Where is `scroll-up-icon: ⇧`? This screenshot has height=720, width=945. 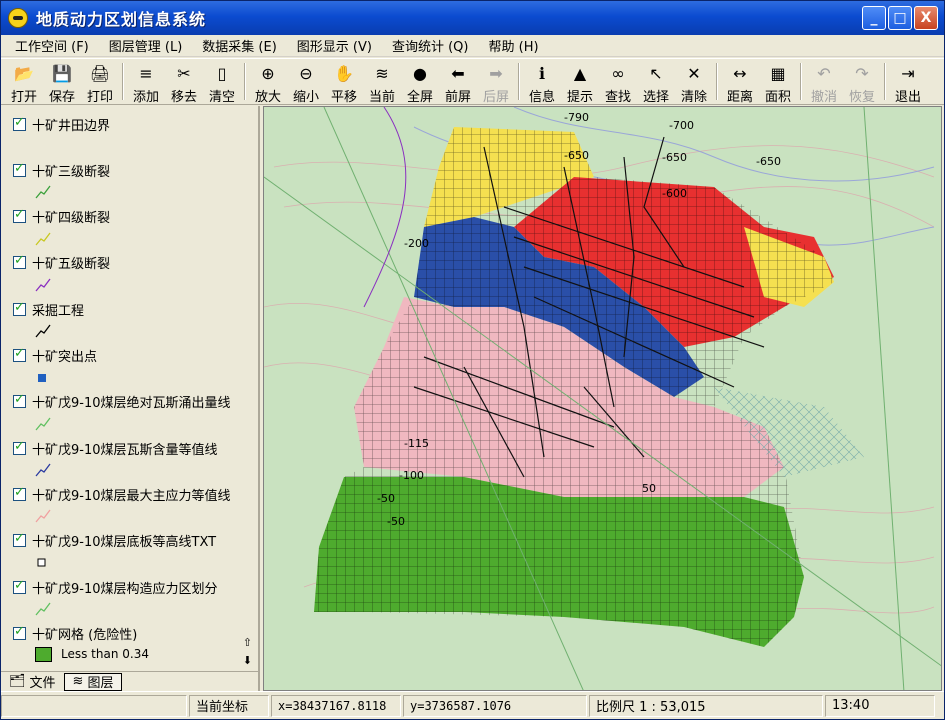
scroll-up-icon: ⇧ is located at coordinates (247, 643).